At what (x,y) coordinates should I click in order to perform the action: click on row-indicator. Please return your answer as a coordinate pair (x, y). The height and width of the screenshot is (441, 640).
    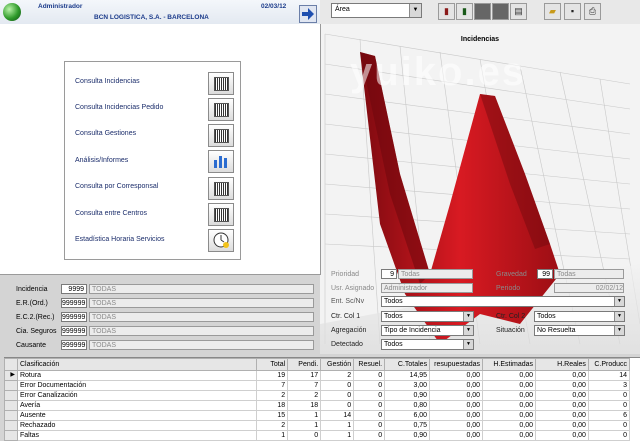
    Looking at the image, I should click on (11, 435).